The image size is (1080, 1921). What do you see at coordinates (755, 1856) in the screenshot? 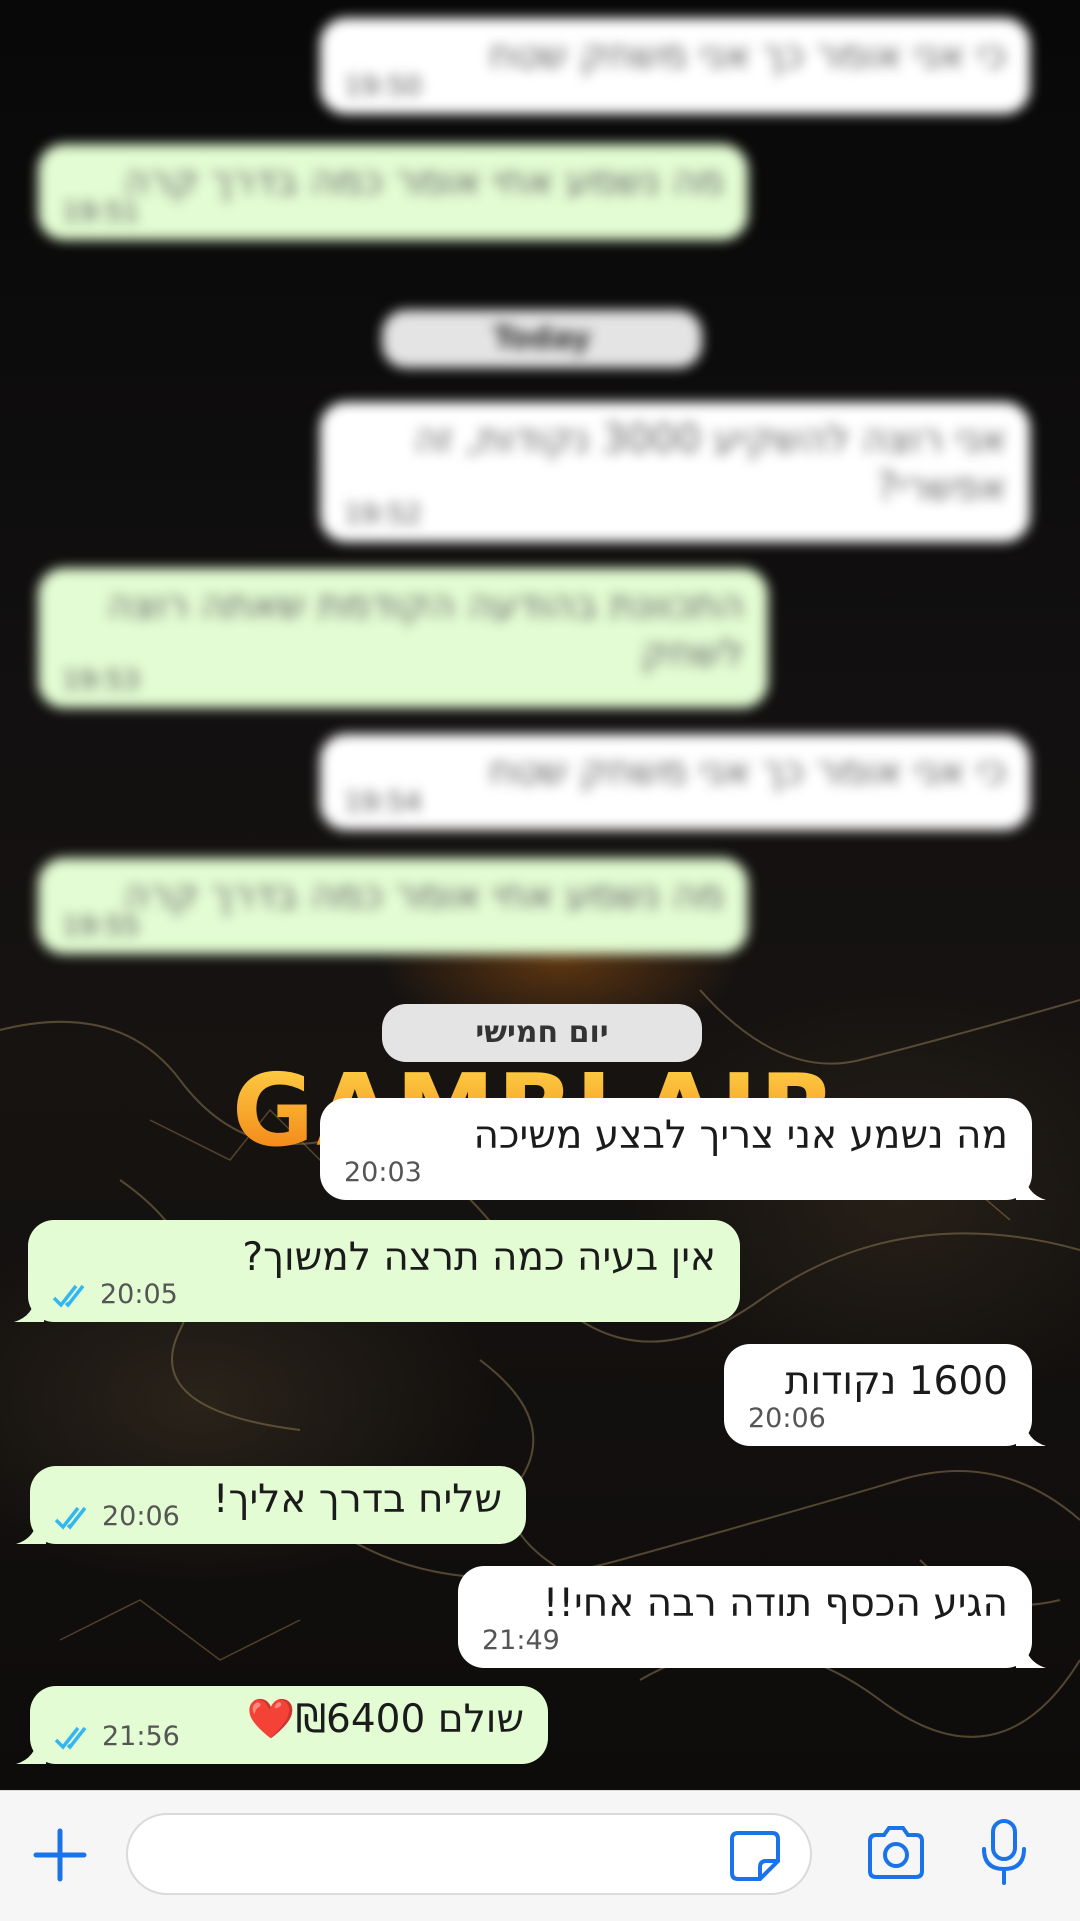
I see `sticker-icon` at bounding box center [755, 1856].